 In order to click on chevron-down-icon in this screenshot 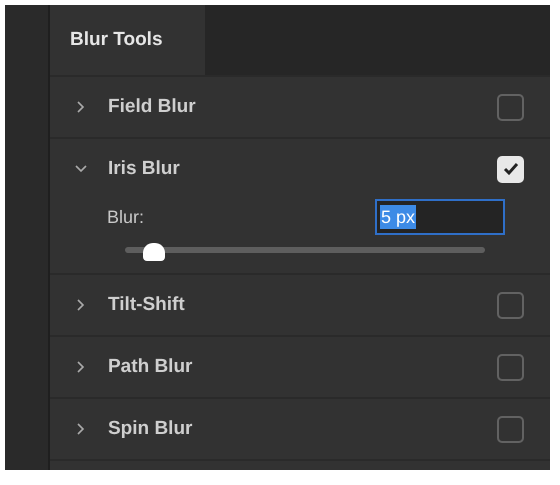, I will do `click(81, 169)`.